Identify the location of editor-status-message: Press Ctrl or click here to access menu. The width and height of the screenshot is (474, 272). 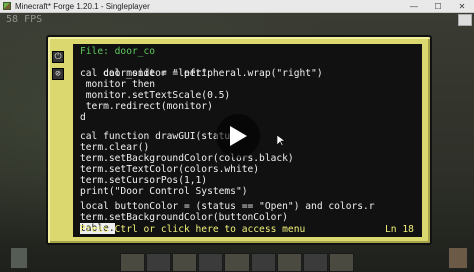
(192, 229).